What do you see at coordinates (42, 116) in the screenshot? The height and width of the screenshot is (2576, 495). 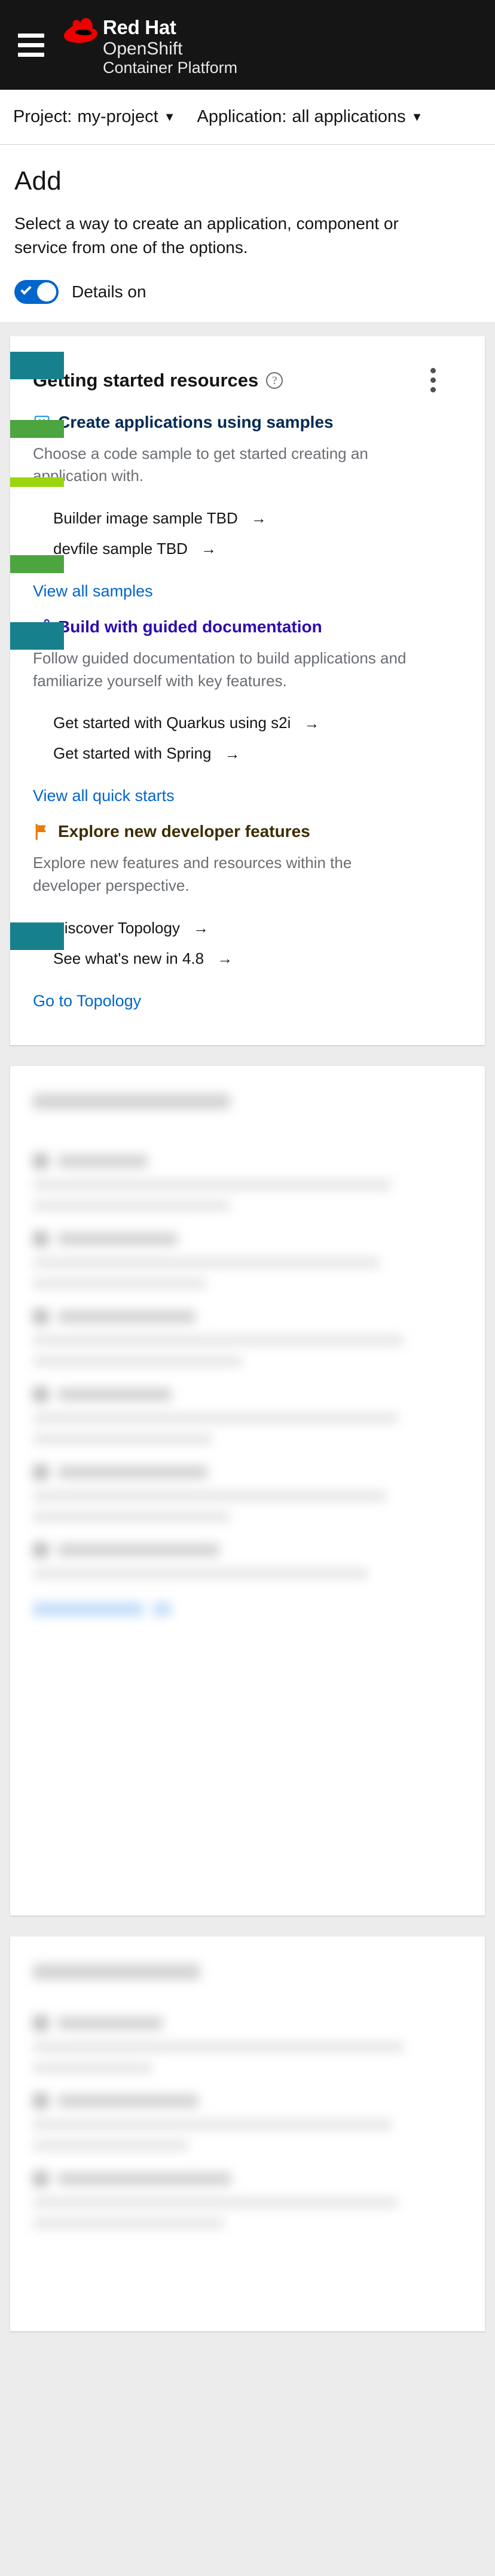 I see `project-selector-label: Project:` at bounding box center [42, 116].